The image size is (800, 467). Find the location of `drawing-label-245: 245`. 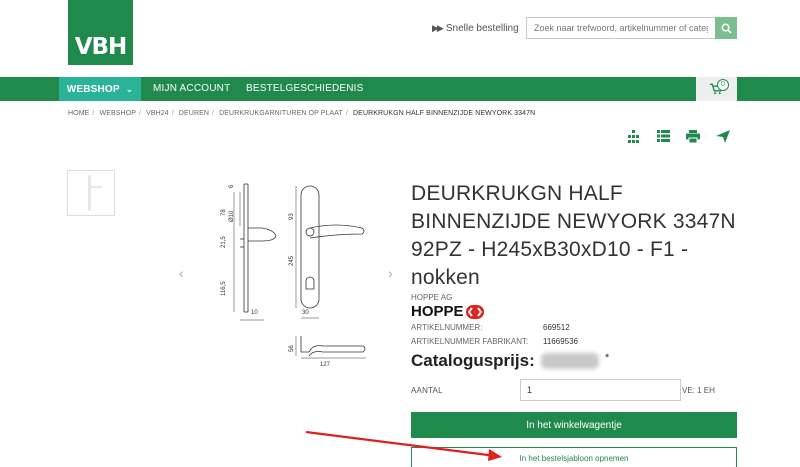

drawing-label-245: 245 is located at coordinates (292, 260).